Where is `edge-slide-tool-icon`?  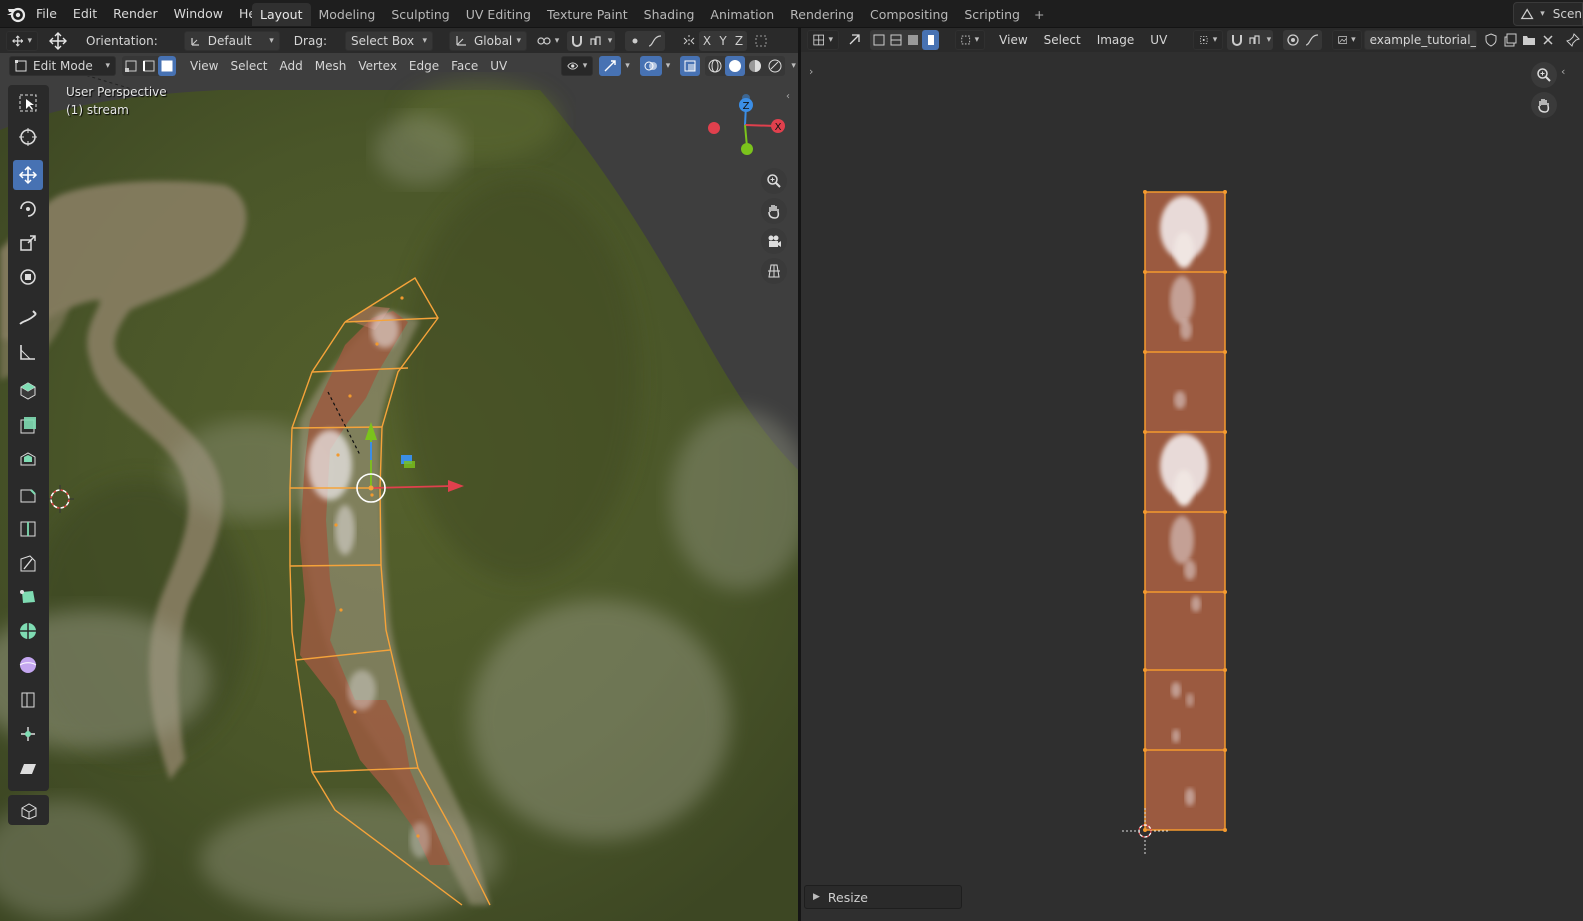
edge-slide-tool-icon is located at coordinates (28, 700).